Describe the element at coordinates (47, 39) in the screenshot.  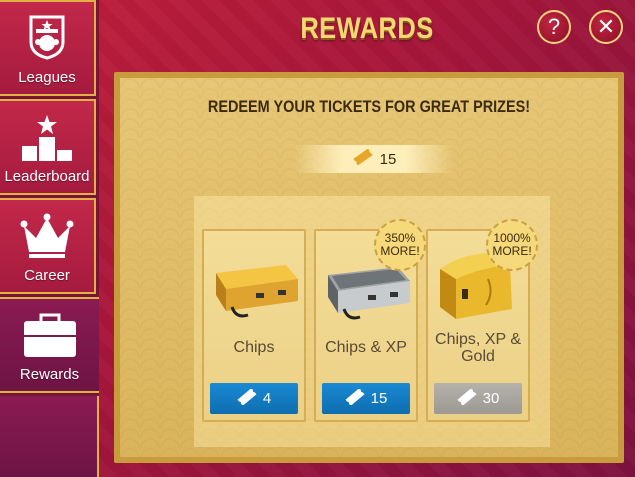
I see `league-crest-icon` at that location.